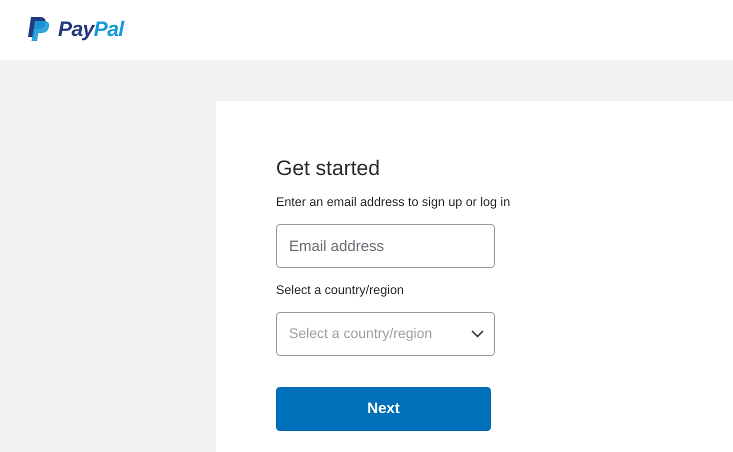  What do you see at coordinates (394, 203) in the screenshot?
I see `form-subtitle: Enter an email address to sign up or log in` at bounding box center [394, 203].